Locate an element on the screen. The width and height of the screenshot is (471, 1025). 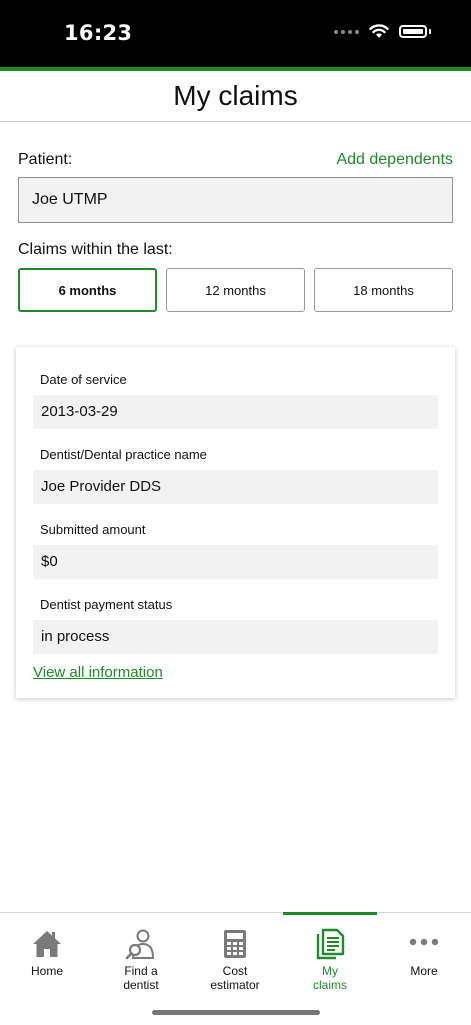
tab-my-claims-label-line1: My is located at coordinates (330, 971).